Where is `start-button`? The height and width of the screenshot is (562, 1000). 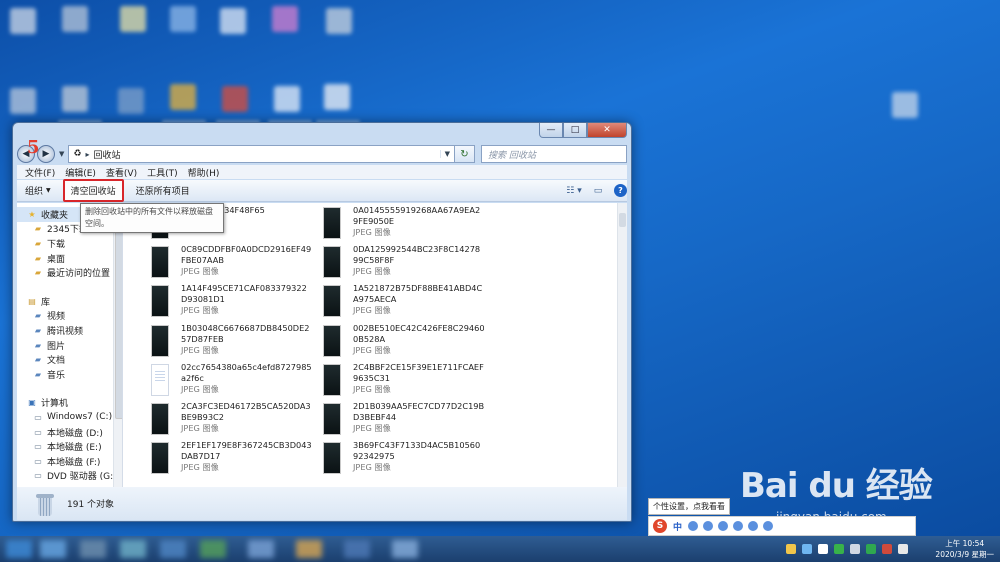
start-button is located at coordinates (19, 549).